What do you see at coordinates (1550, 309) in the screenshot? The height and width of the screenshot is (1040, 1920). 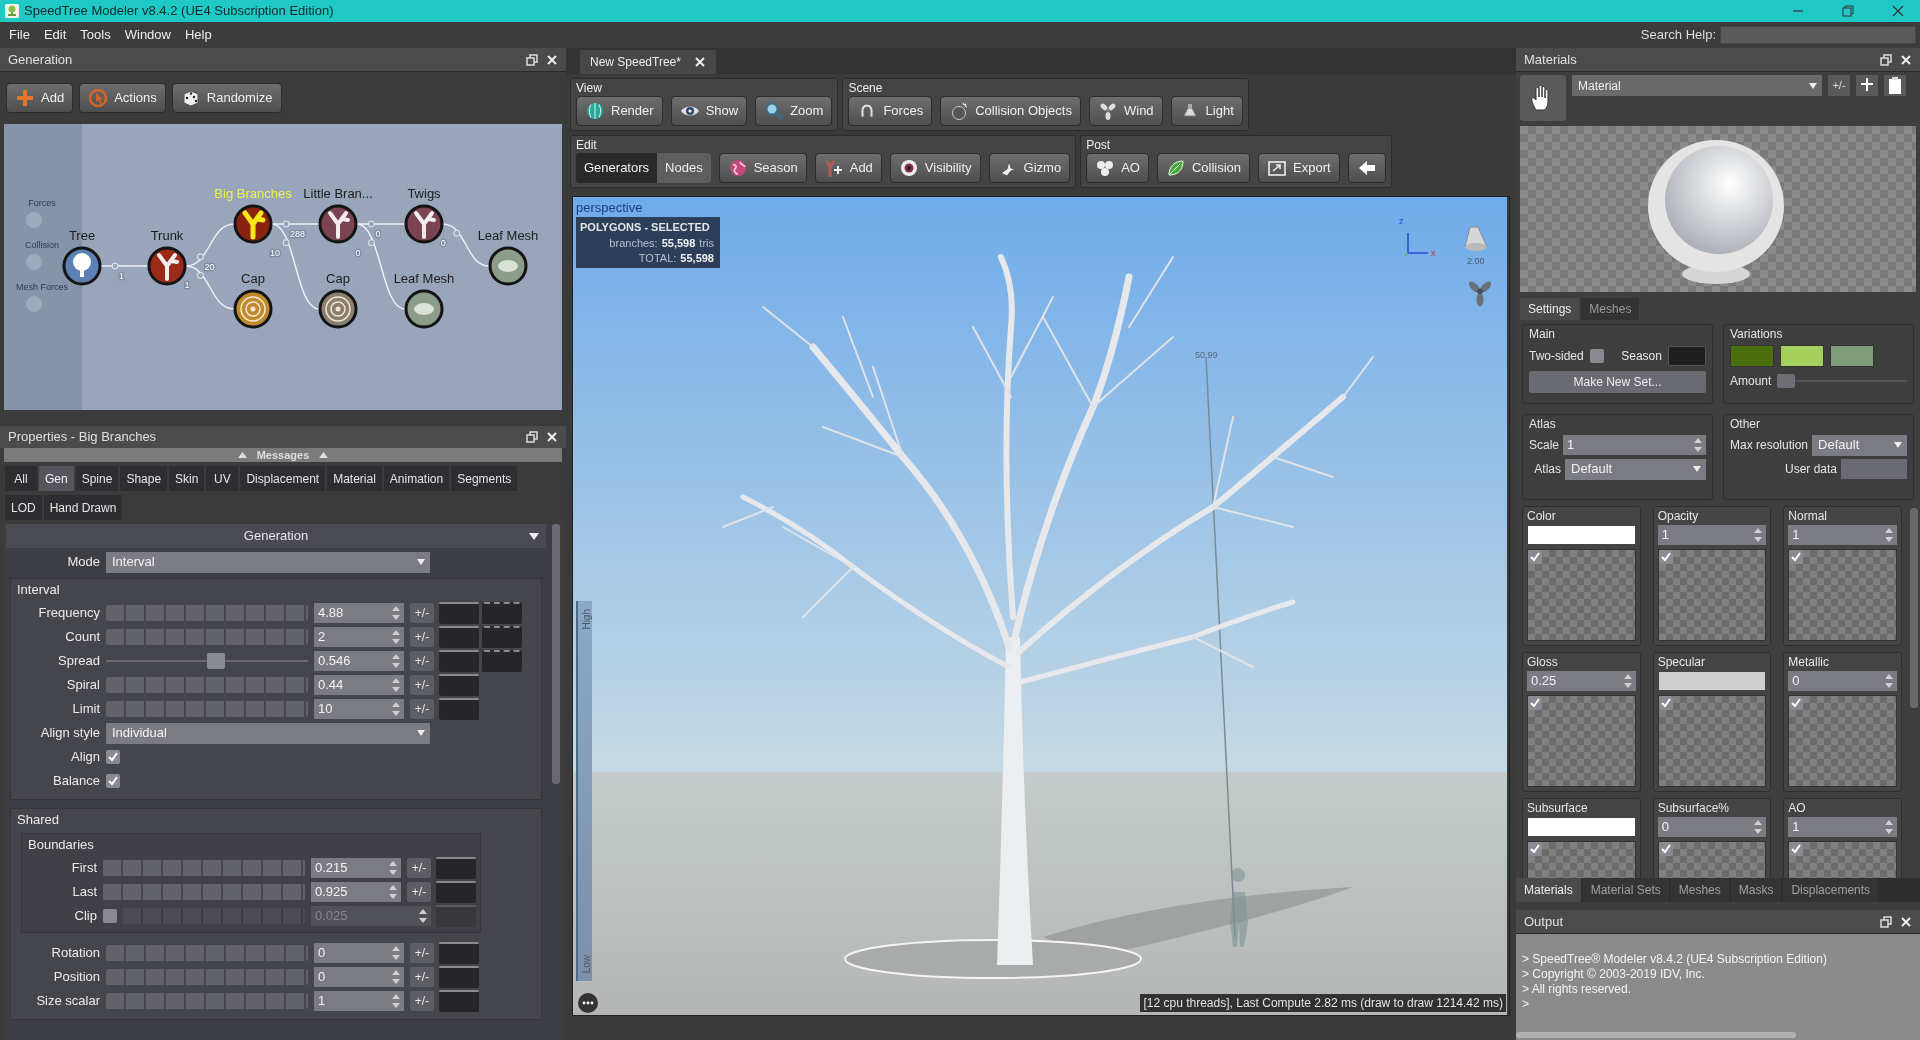 I see `tab: Settings` at bounding box center [1550, 309].